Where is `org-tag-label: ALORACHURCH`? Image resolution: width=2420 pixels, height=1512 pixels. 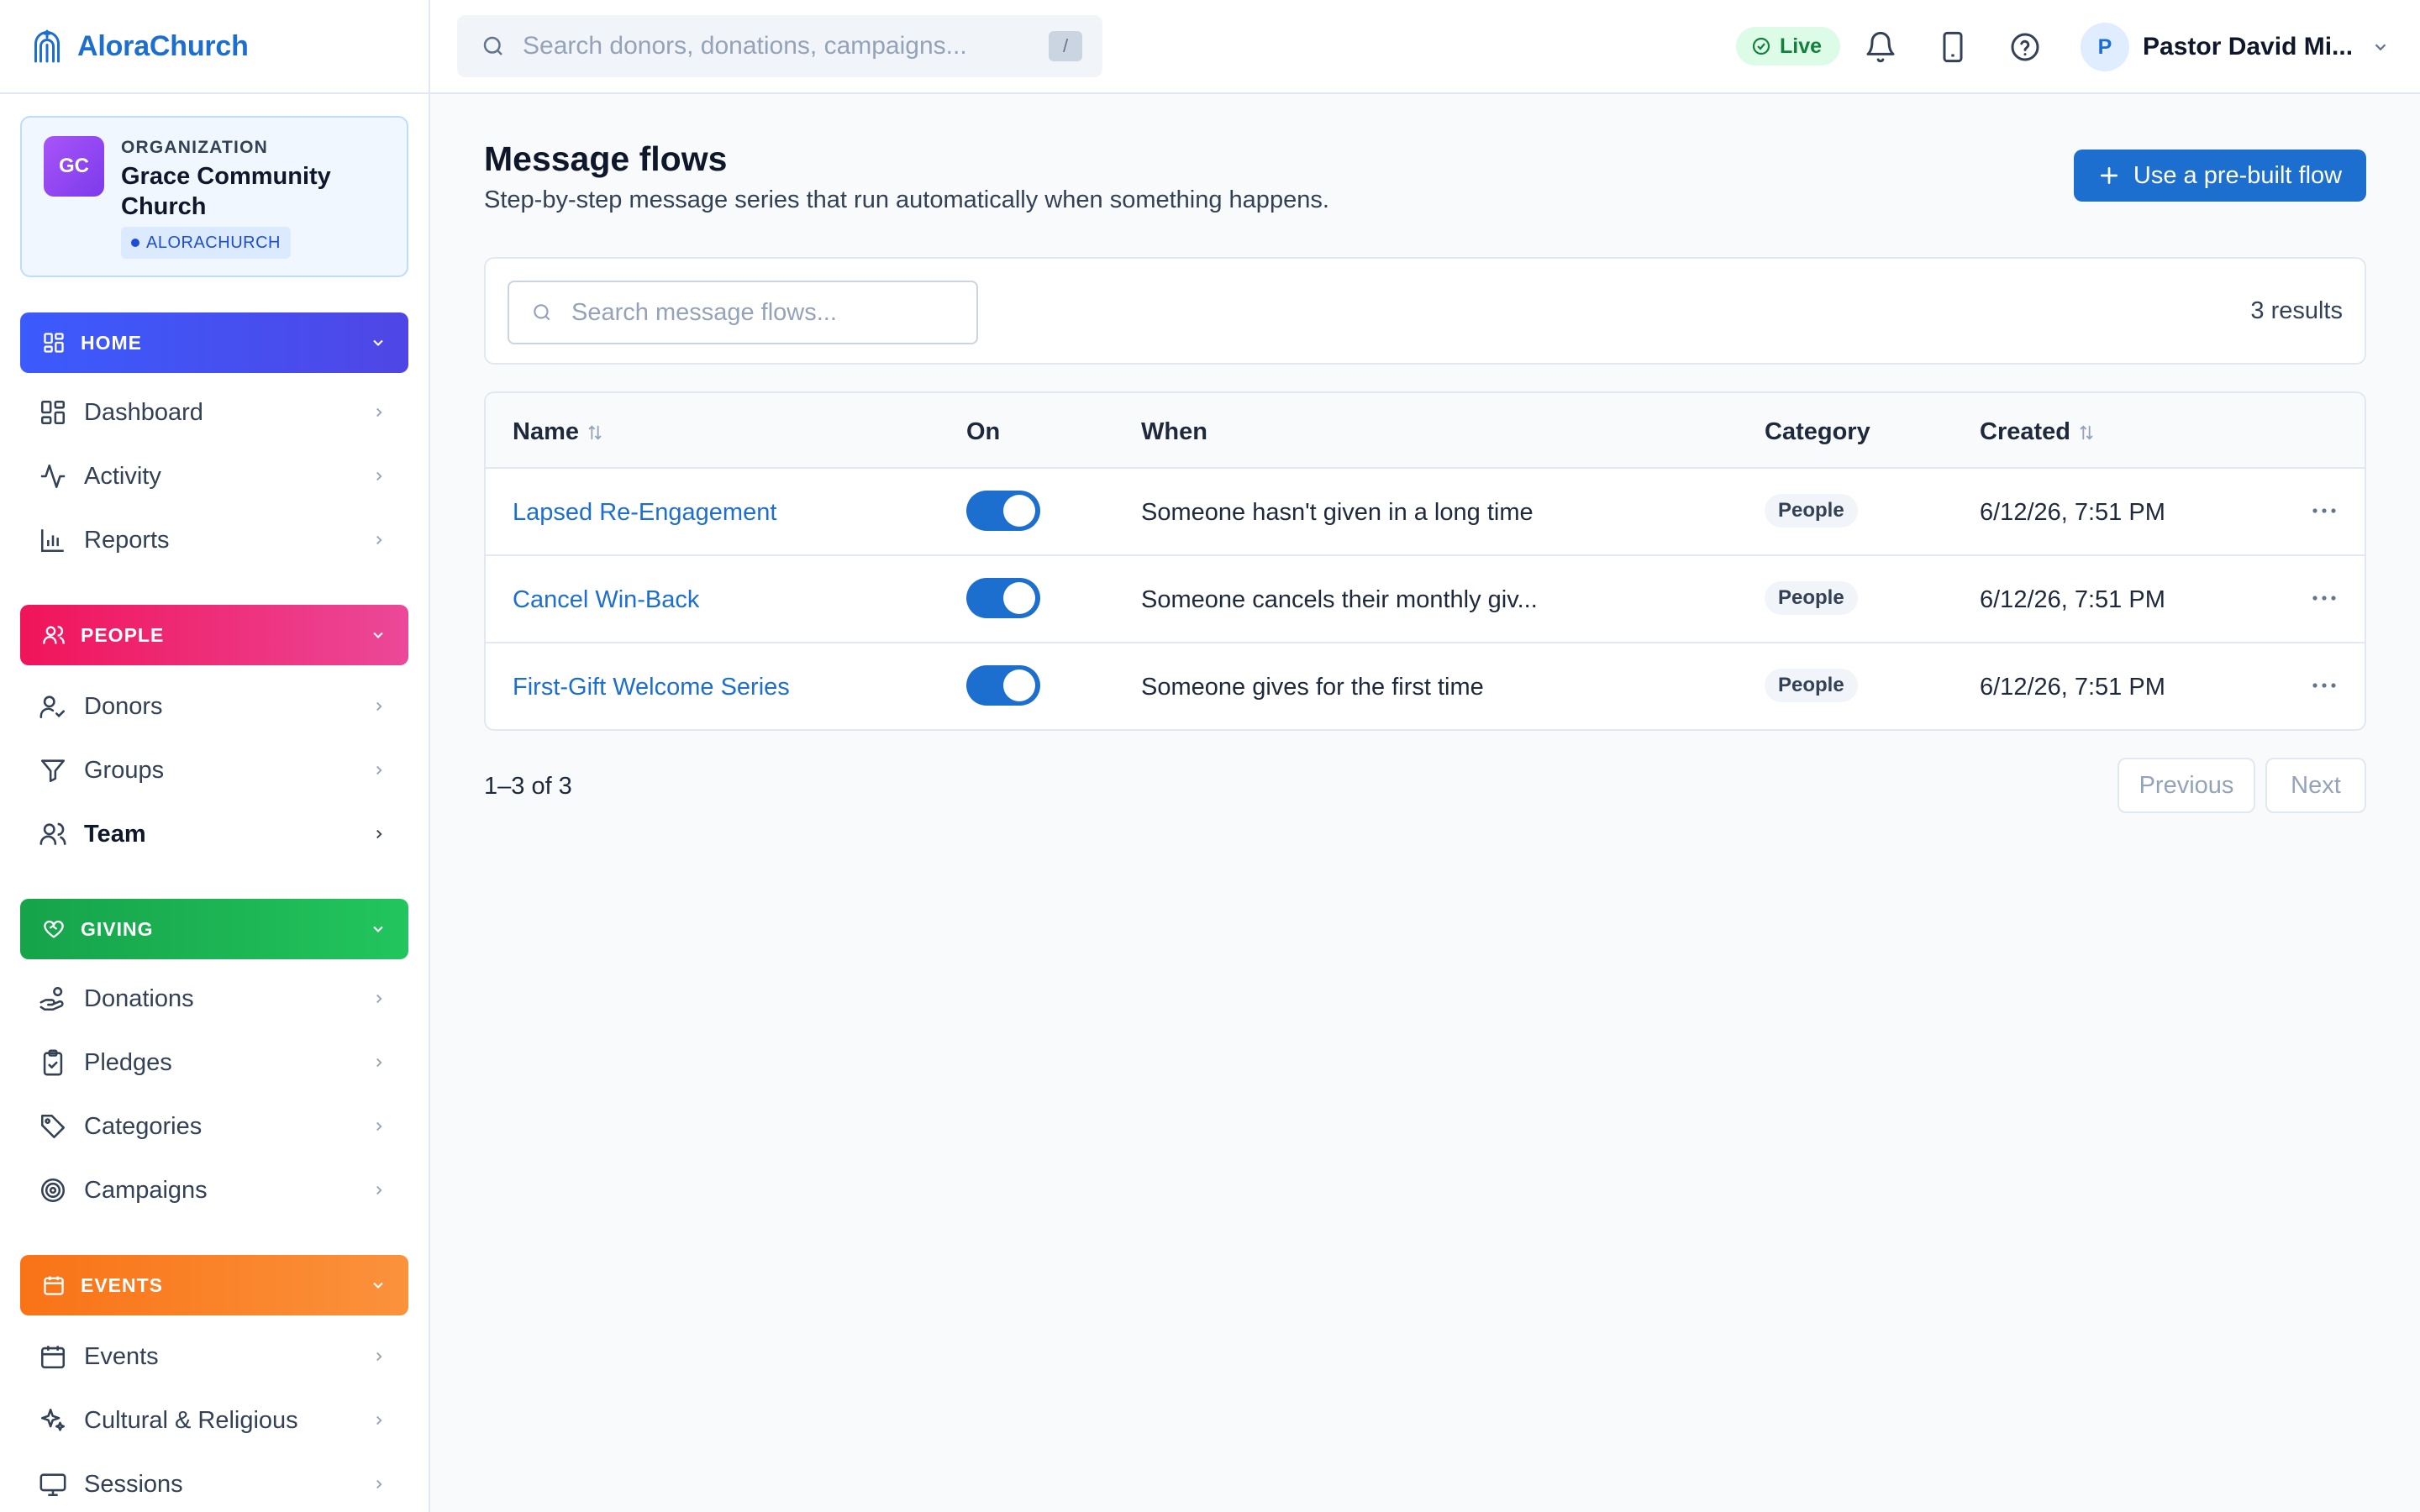
org-tag-label: ALORACHURCH is located at coordinates (214, 242).